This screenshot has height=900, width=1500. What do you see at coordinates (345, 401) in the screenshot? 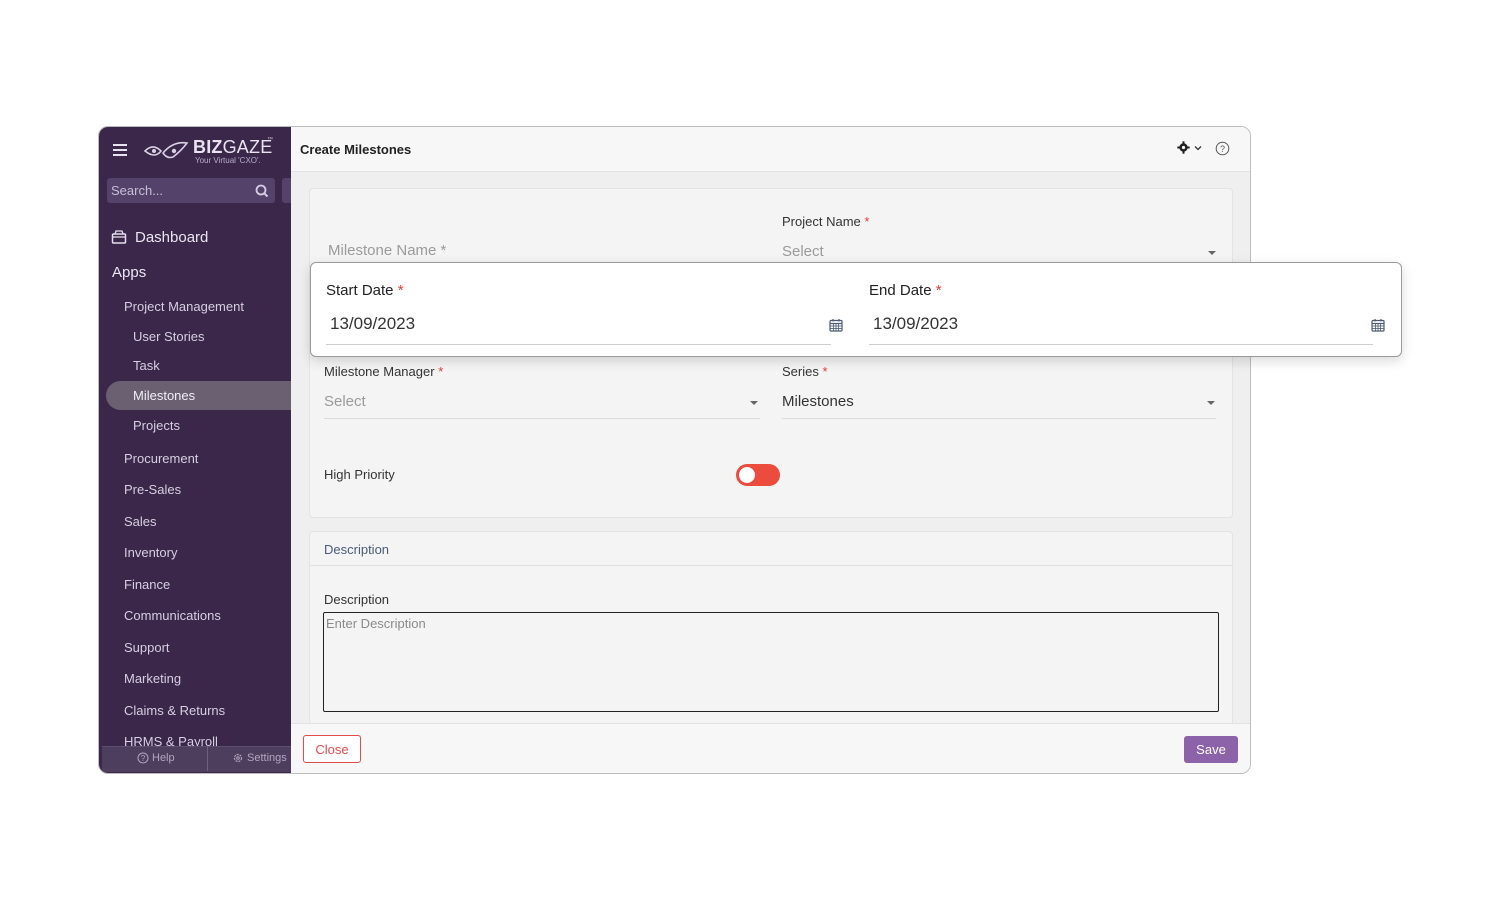
I see `milestone-manager-select: Select` at bounding box center [345, 401].